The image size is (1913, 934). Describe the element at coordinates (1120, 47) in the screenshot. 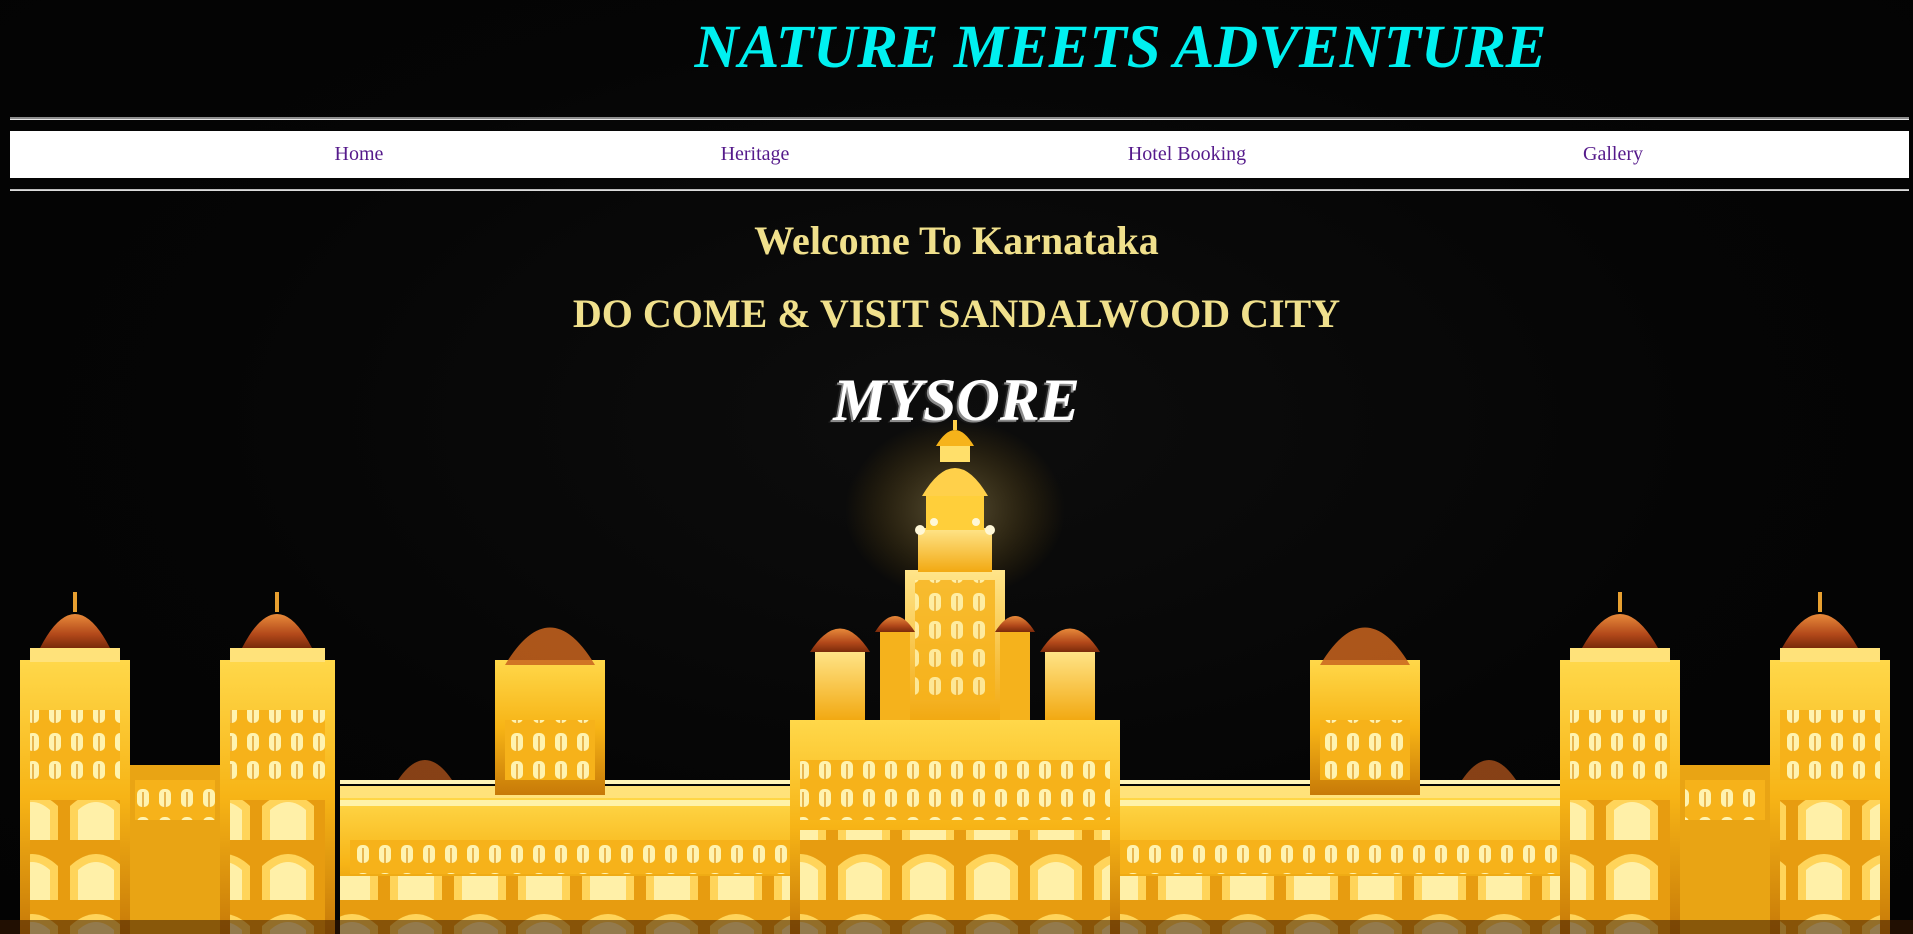

I see `site-title: NATURE MEETS ADVENTURE` at that location.